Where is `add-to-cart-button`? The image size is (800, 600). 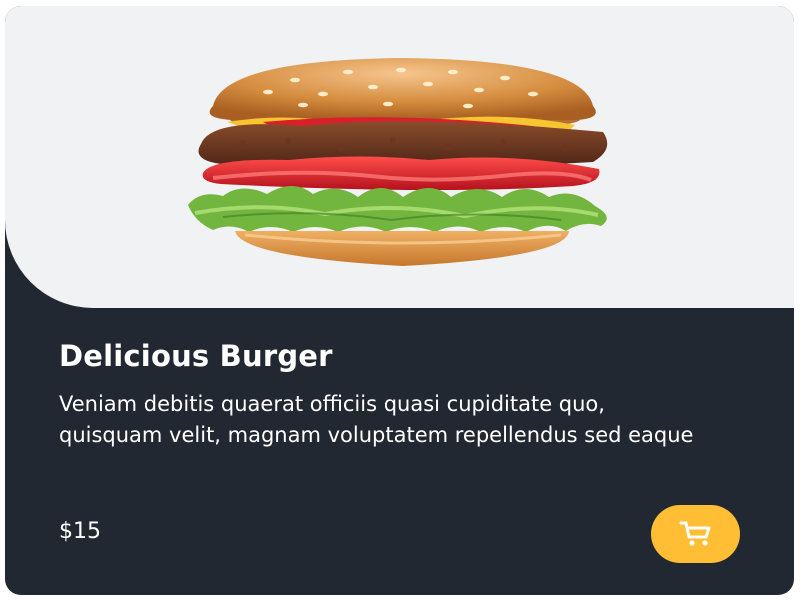
add-to-cart-button is located at coordinates (695, 534).